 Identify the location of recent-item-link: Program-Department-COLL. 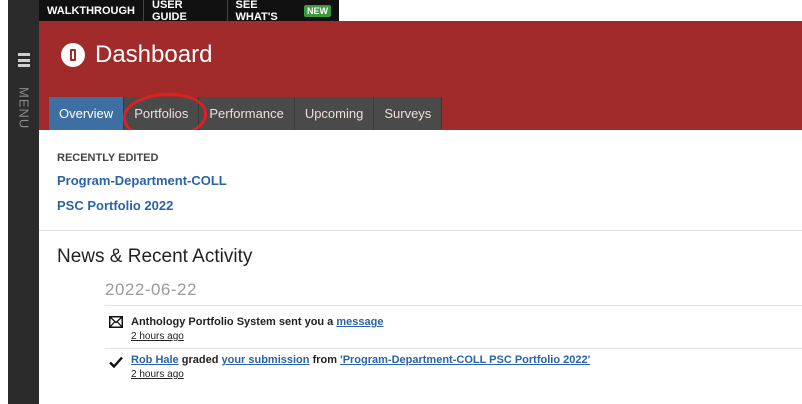
(142, 180).